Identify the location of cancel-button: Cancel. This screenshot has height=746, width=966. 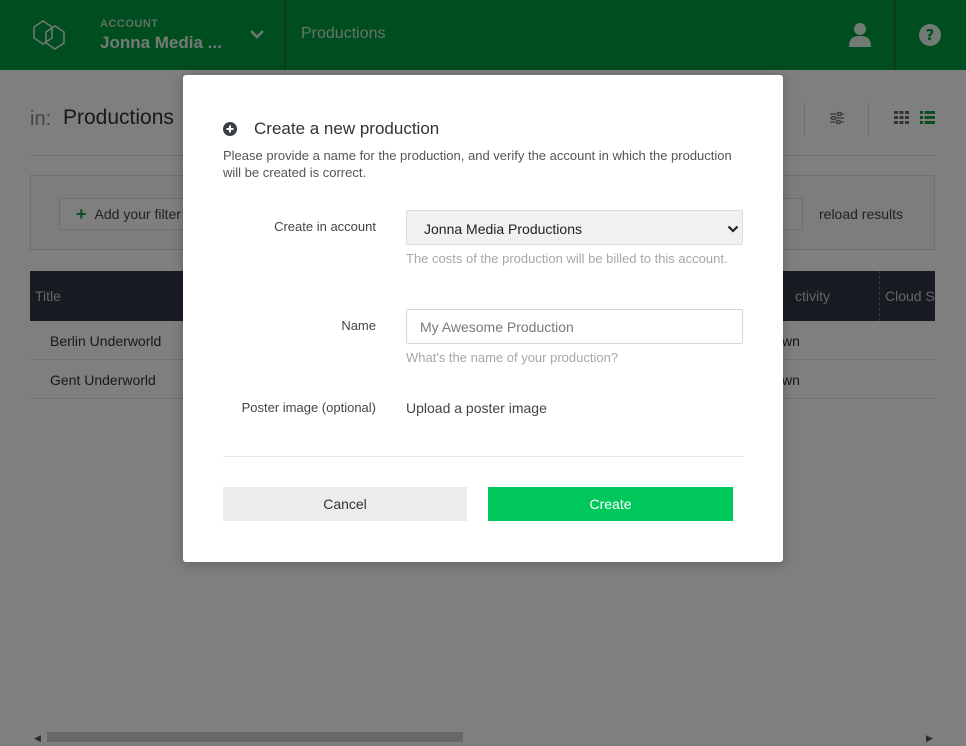
(345, 504).